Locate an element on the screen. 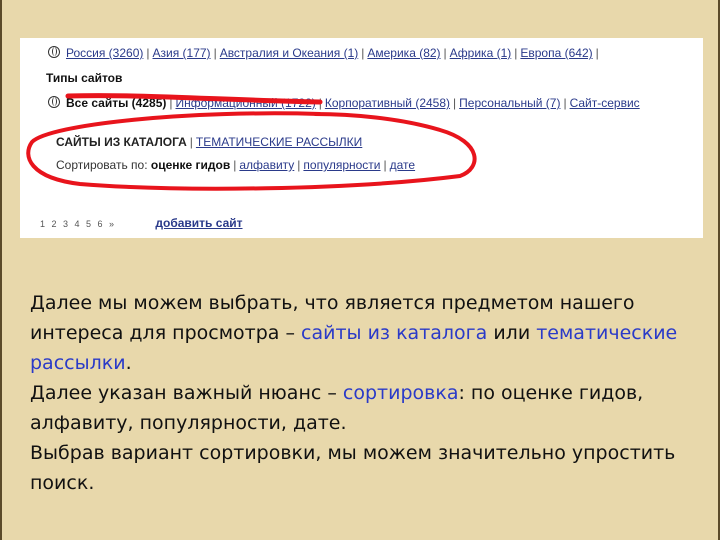 Image resolution: width=720 pixels, height=540 pixels. highlighted-term: сортировка is located at coordinates (400, 393).